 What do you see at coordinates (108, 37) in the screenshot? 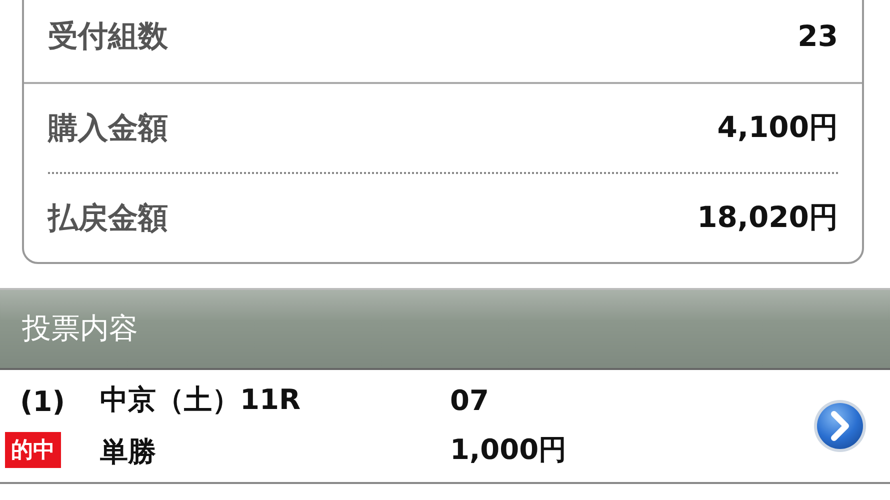
I see `summary-label: 受付組数` at bounding box center [108, 37].